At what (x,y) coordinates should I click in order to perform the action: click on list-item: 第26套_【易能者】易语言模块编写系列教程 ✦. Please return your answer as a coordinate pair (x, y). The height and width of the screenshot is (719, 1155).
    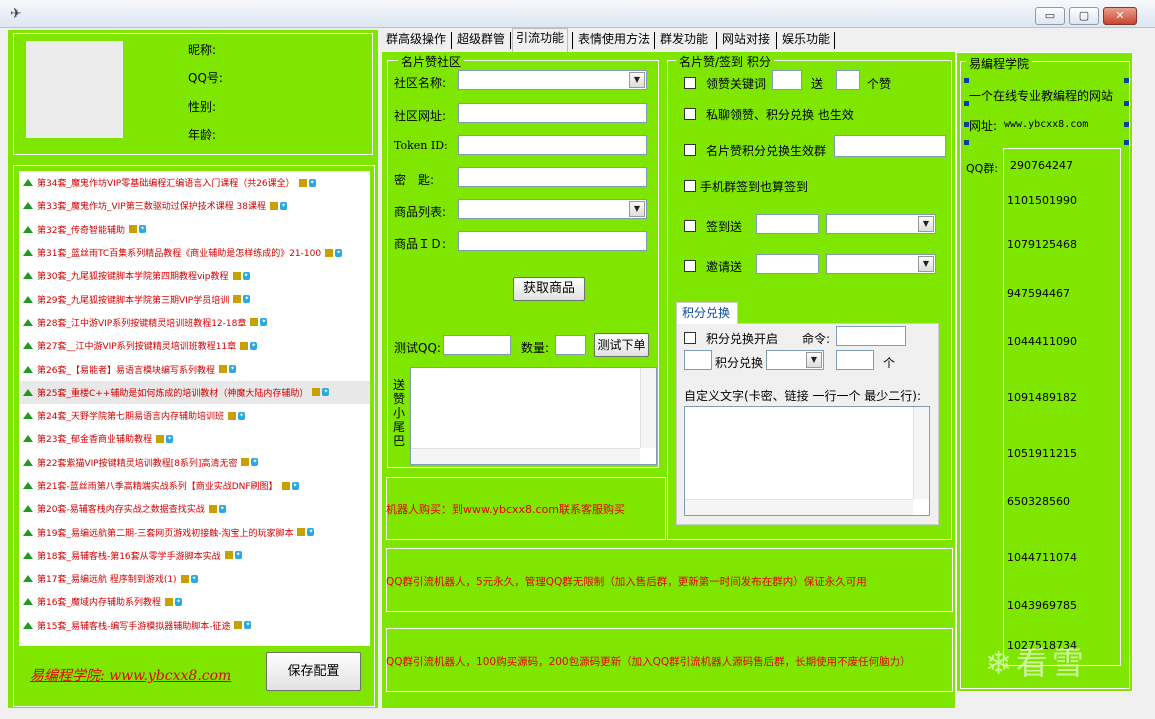
    Looking at the image, I should click on (194, 368).